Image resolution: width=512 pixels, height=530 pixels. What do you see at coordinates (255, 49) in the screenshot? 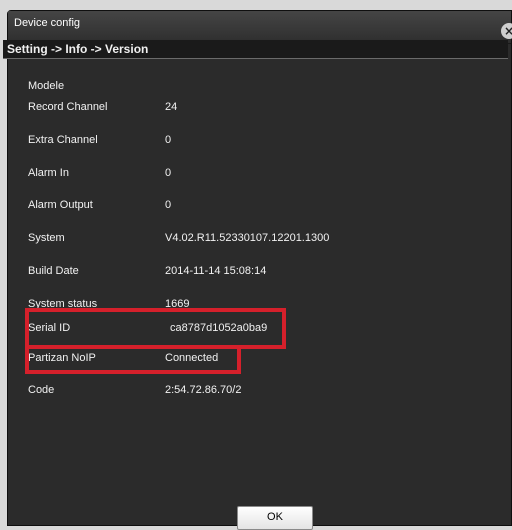
I see `breadcrumb: Setting -> Info -> Version` at bounding box center [255, 49].